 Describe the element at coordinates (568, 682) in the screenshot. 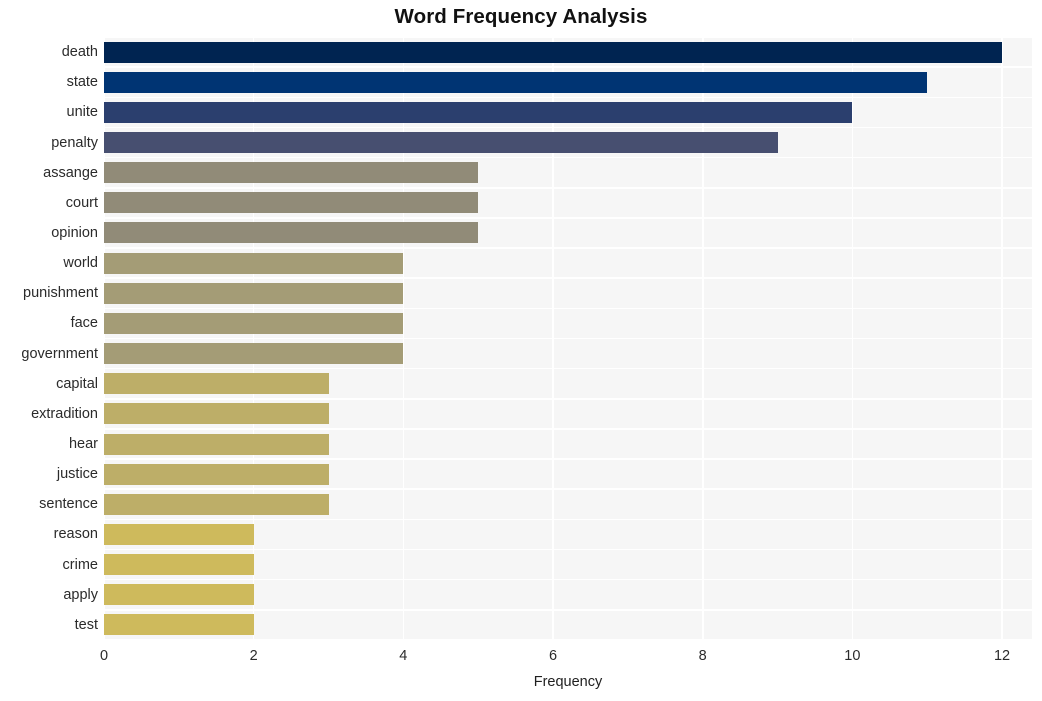

I see `x-axis-label: Frequency` at that location.